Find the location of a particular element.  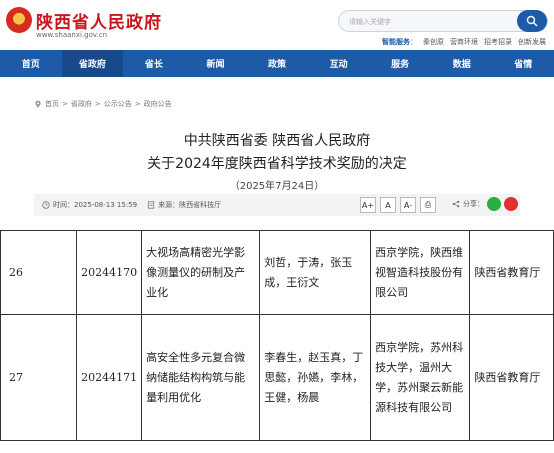

cell-project: 大视场高精密光学影像测量仪的研制及产业化 is located at coordinates (201, 272).